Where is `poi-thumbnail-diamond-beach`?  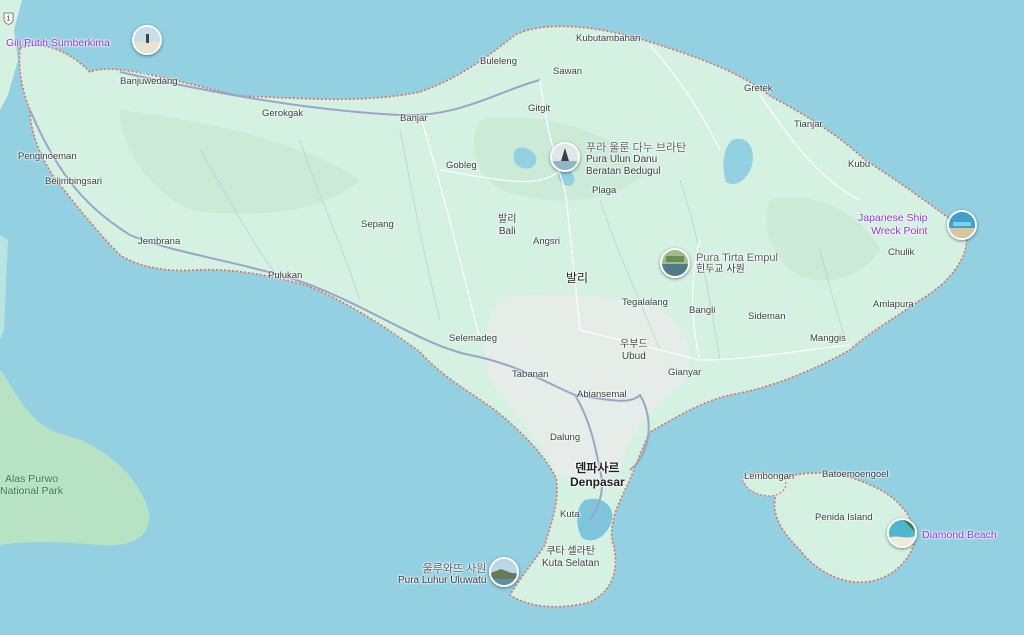 poi-thumbnail-diamond-beach is located at coordinates (902, 533).